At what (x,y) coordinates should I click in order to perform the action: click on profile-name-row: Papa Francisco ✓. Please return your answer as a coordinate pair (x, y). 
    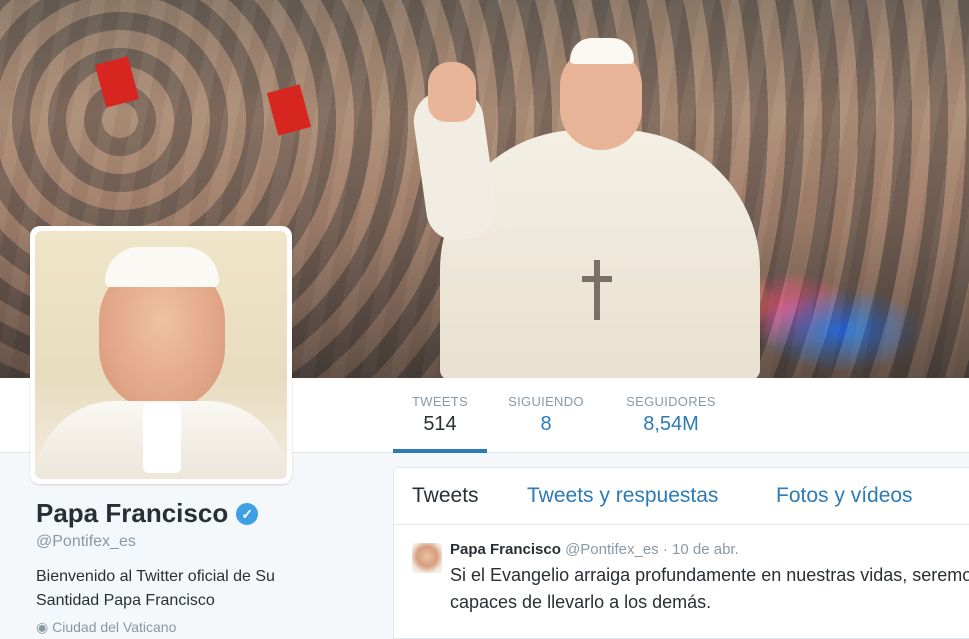
    Looking at the image, I should click on (201, 513).